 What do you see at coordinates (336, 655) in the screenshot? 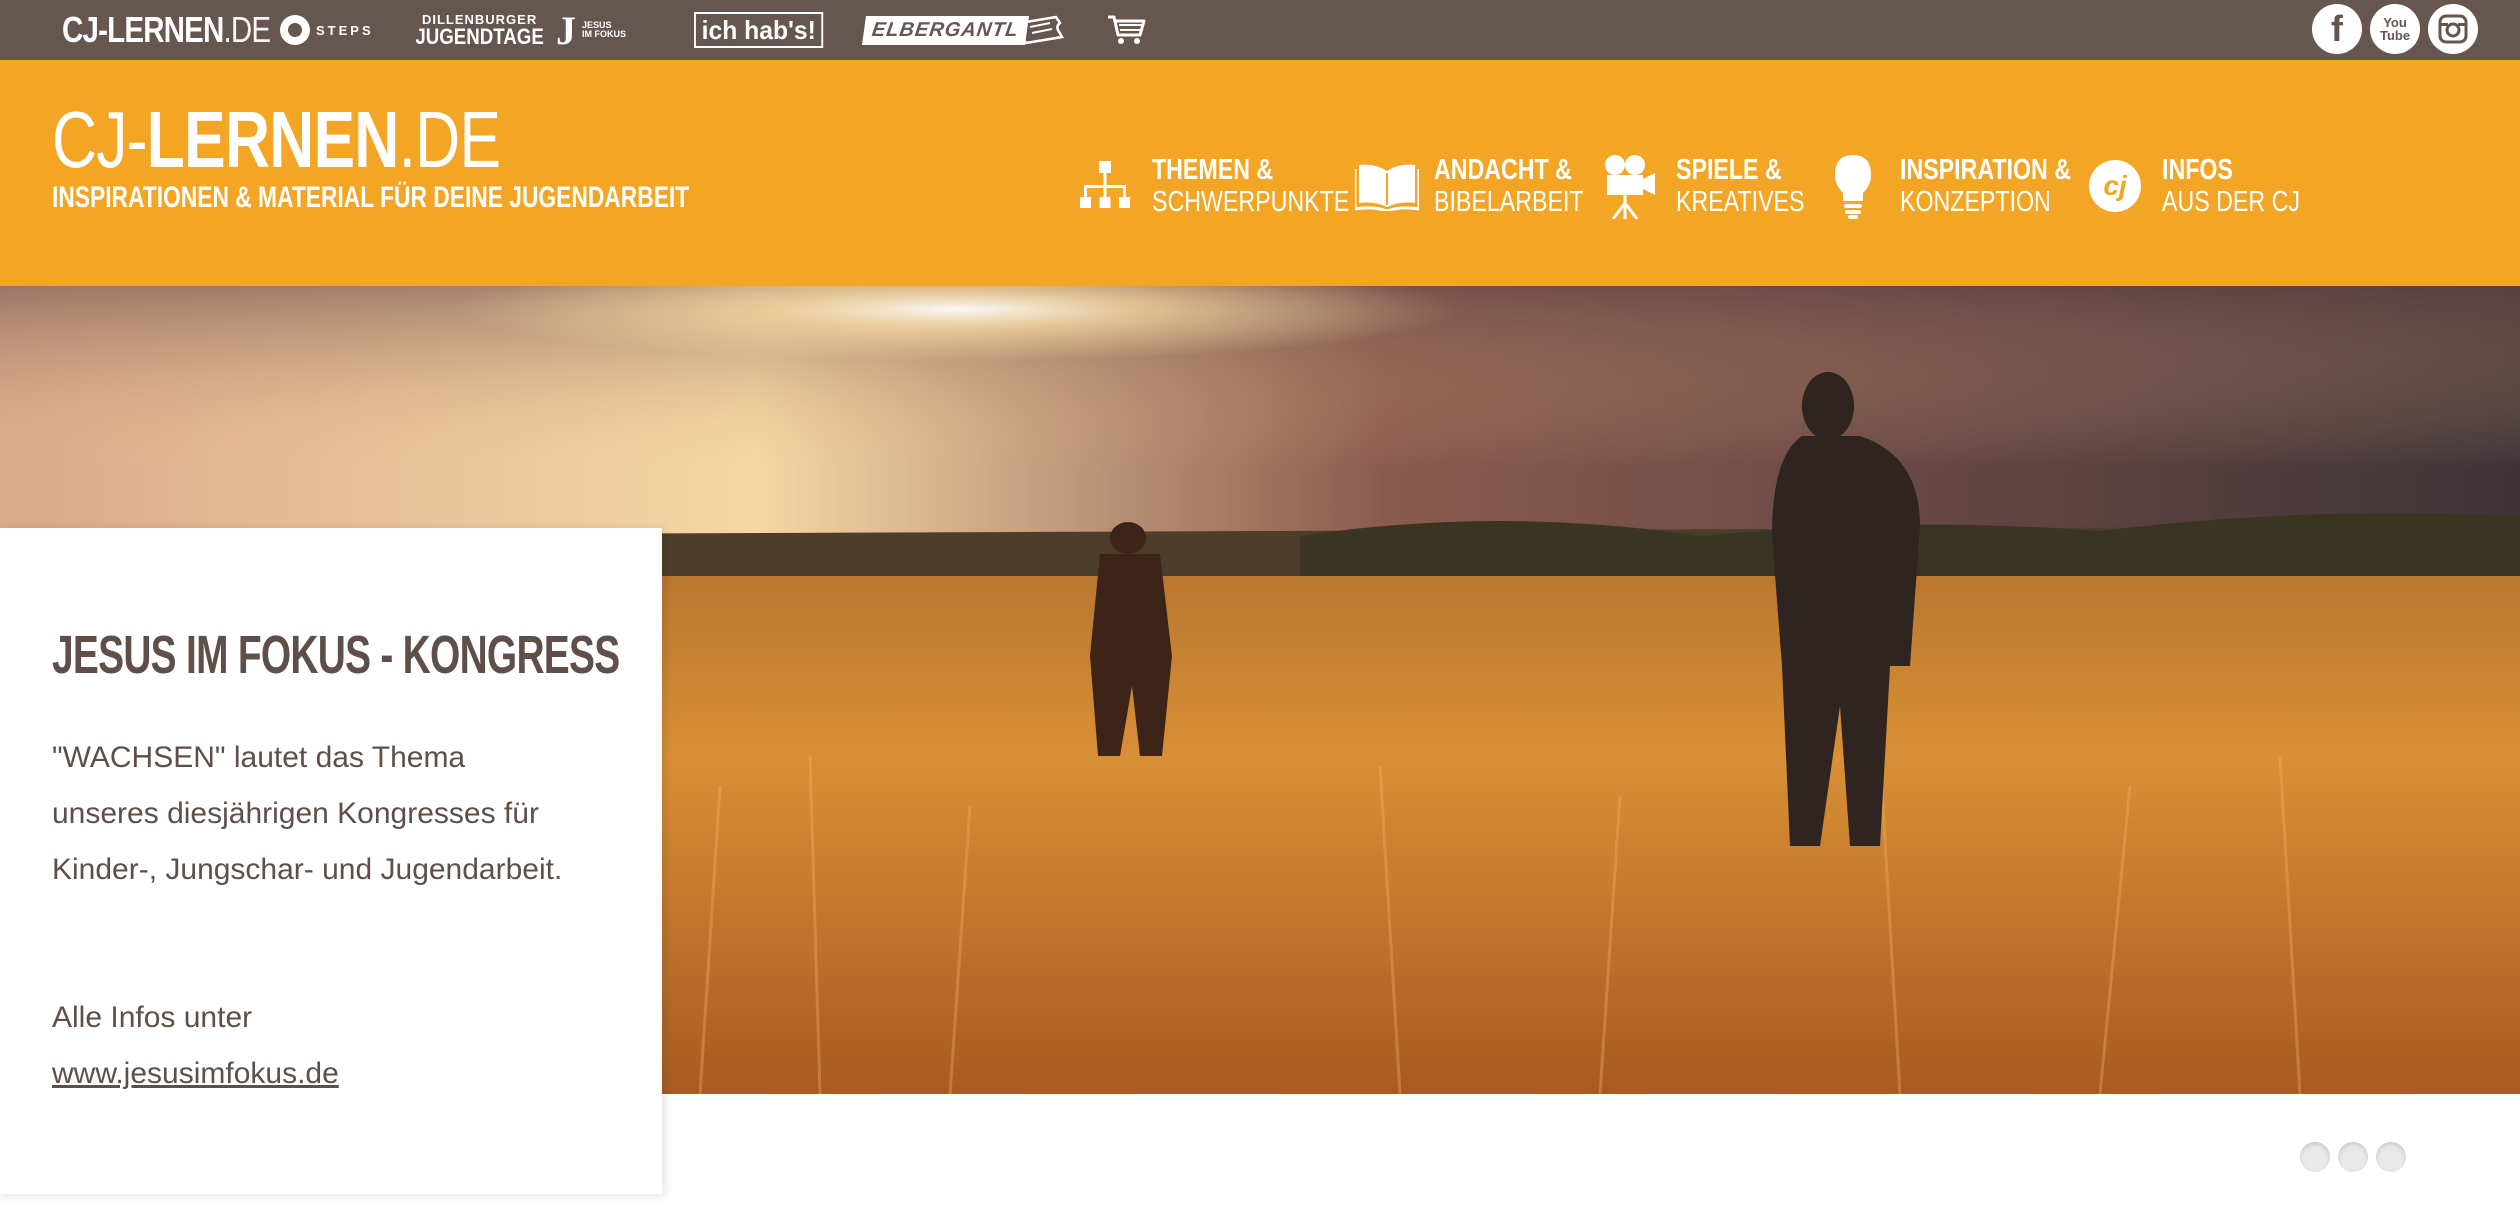
I see `hero-title: JESUS IM FOKUS - KONGRESS` at bounding box center [336, 655].